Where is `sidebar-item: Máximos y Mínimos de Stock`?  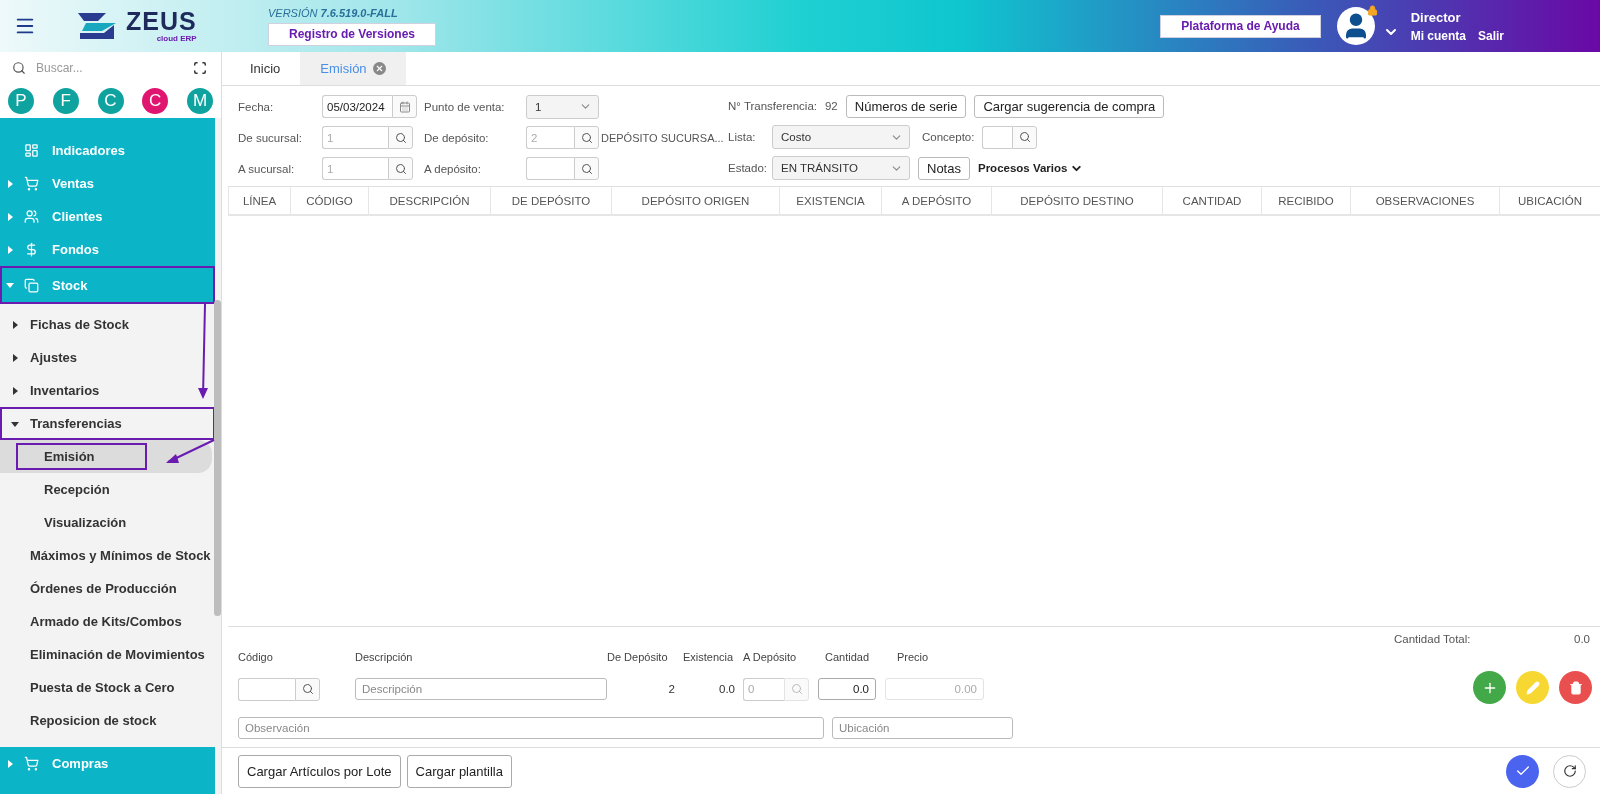 sidebar-item: Máximos y Mínimos de Stock is located at coordinates (107, 555).